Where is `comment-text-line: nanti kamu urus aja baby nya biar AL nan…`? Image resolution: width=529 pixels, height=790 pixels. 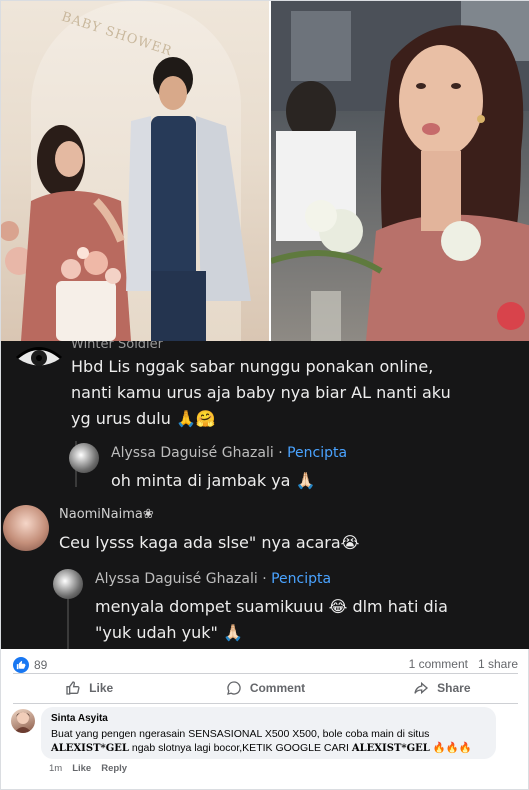 comment-text-line: nanti kamu urus aja baby nya biar AL nan… is located at coordinates (261, 392).